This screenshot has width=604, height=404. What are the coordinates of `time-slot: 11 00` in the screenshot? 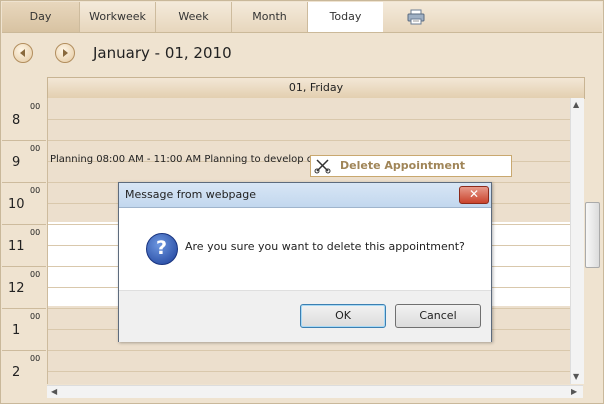 It's located at (24, 245).